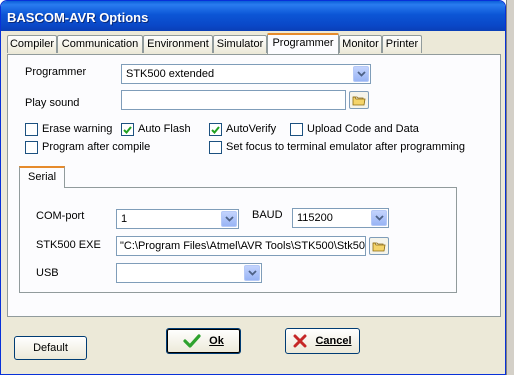 The width and height of the screenshot is (514, 375). I want to click on tab-compiler-label: Compiler, so click(31, 44).